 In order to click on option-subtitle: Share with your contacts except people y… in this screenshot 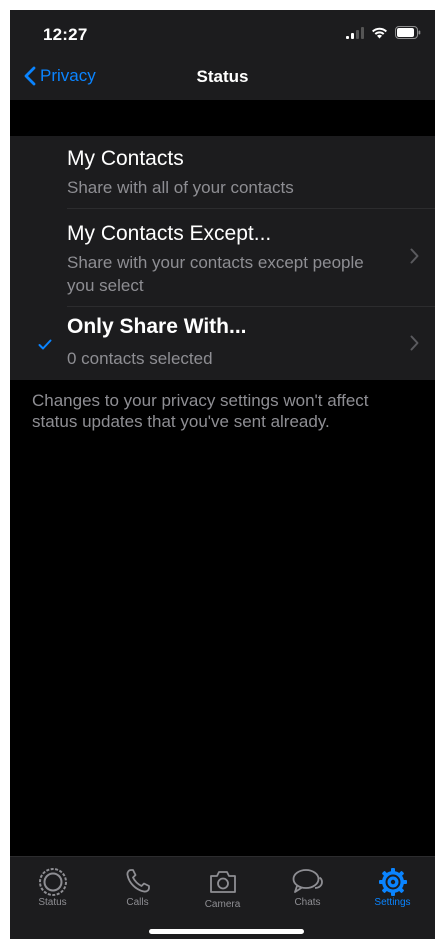, I will do `click(215, 274)`.